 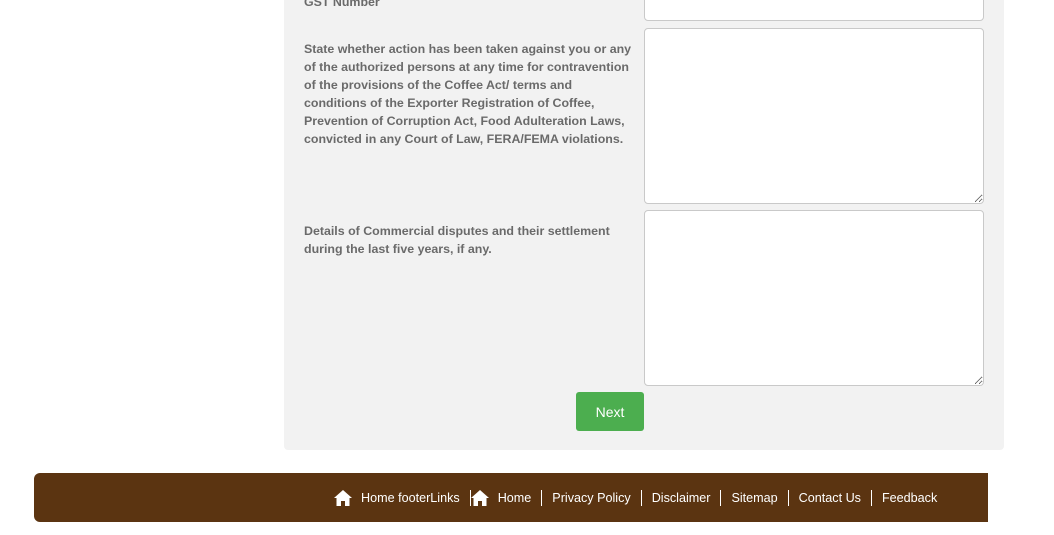 I want to click on footer-home: Home, so click(x=501, y=497).